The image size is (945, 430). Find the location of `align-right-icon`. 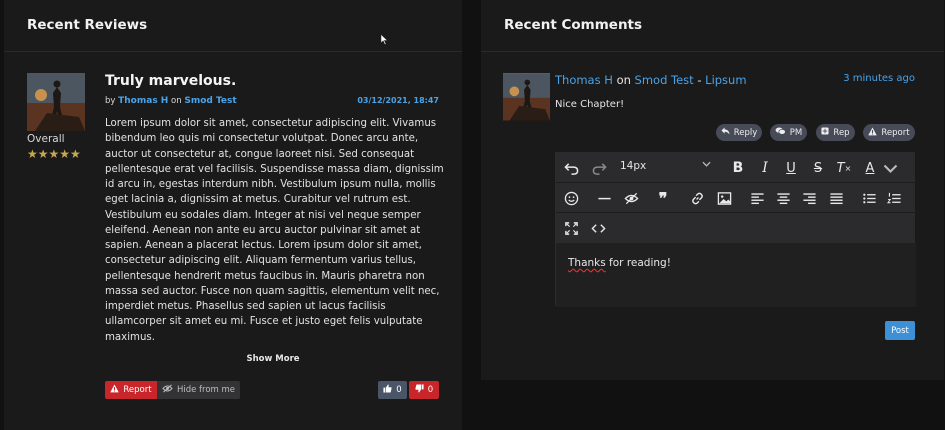

align-right-icon is located at coordinates (809, 198).